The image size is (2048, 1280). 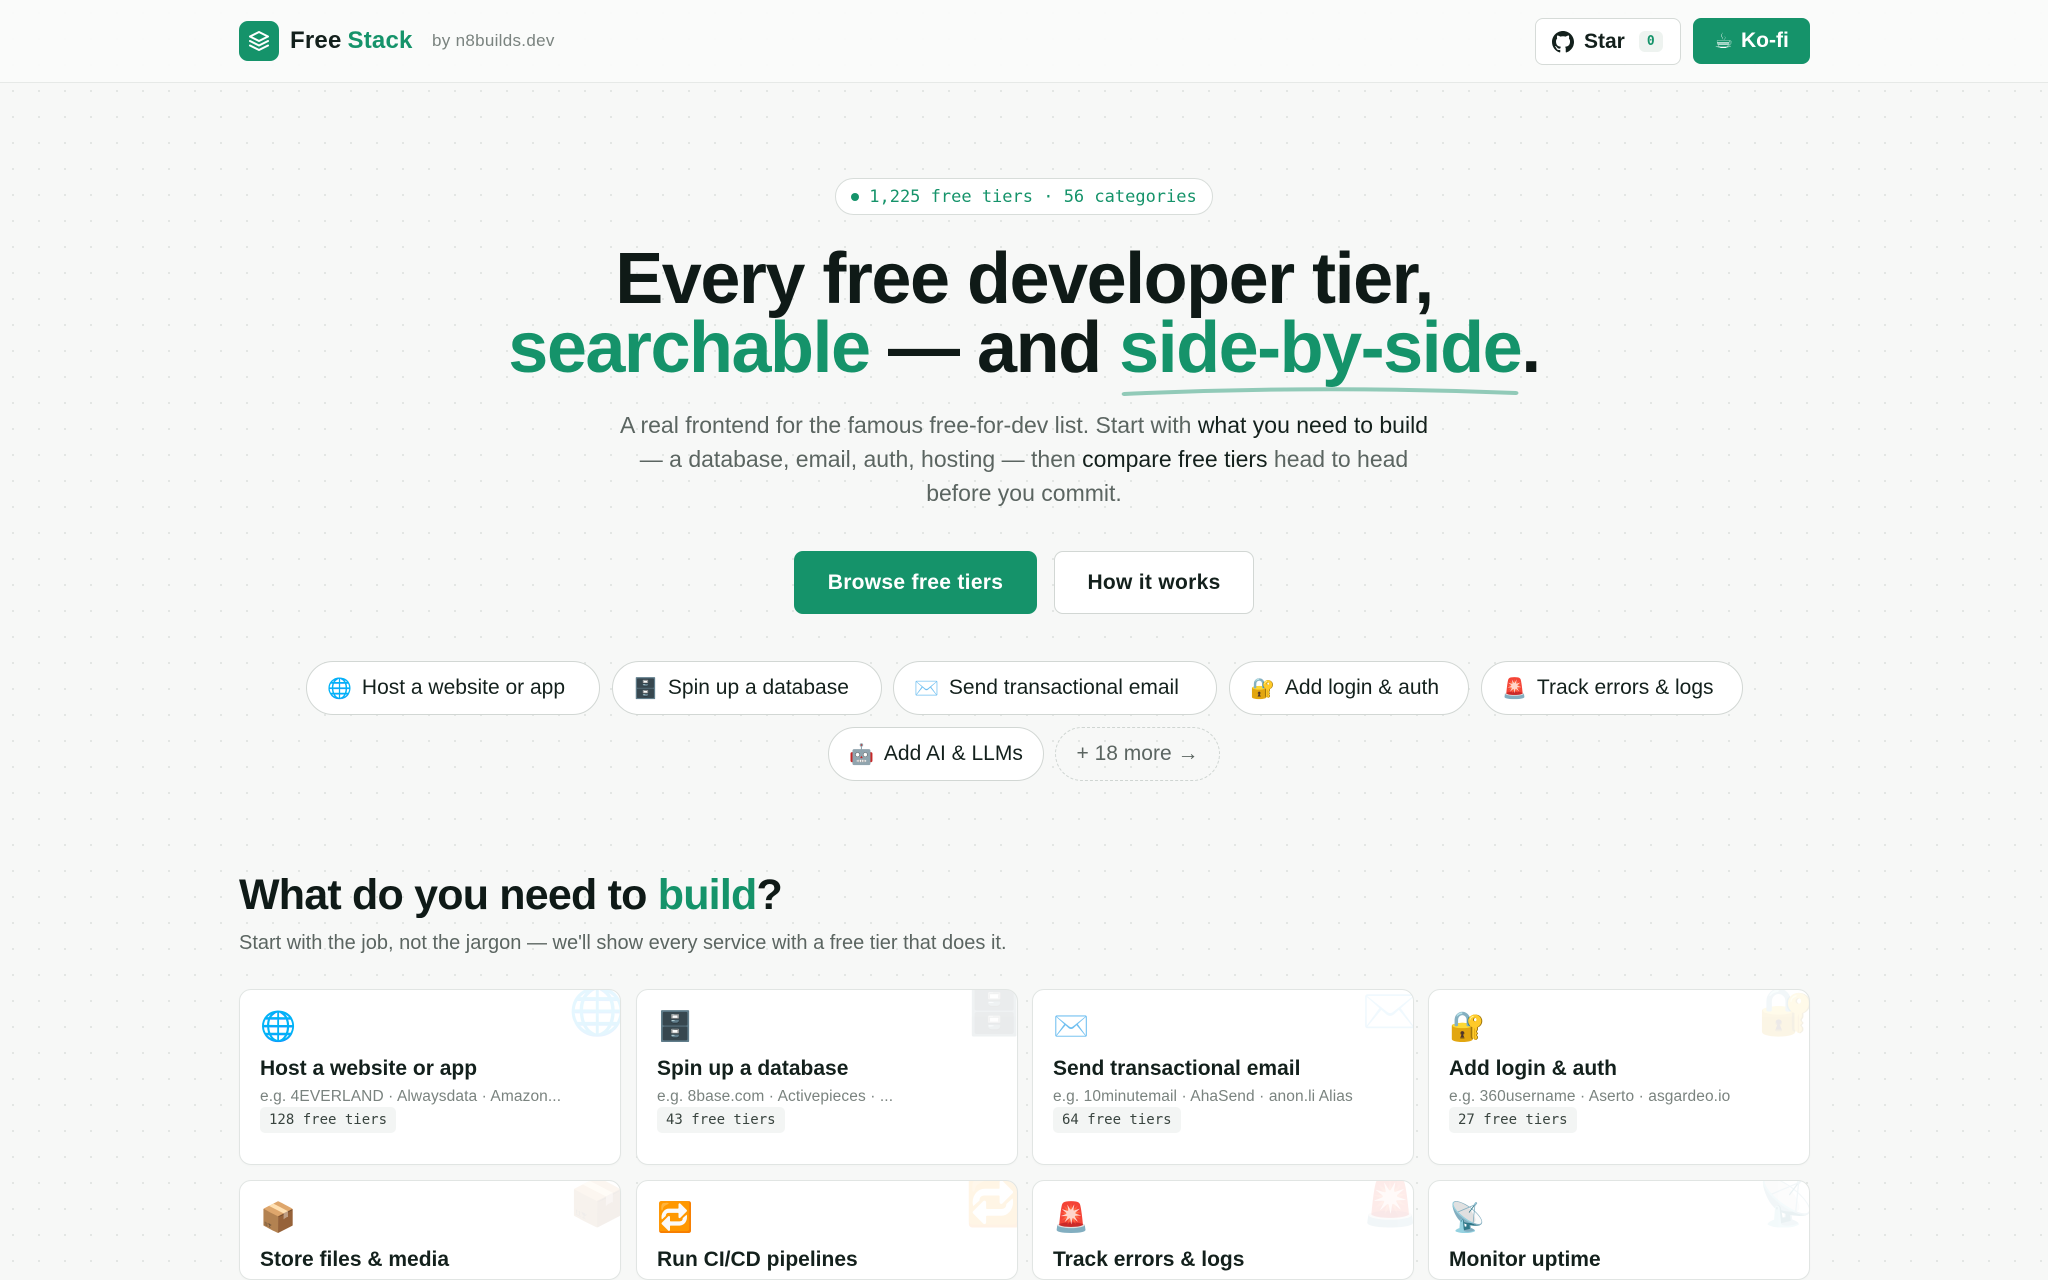 I want to click on satellite-dish-icon: 📡, so click(x=1467, y=1218).